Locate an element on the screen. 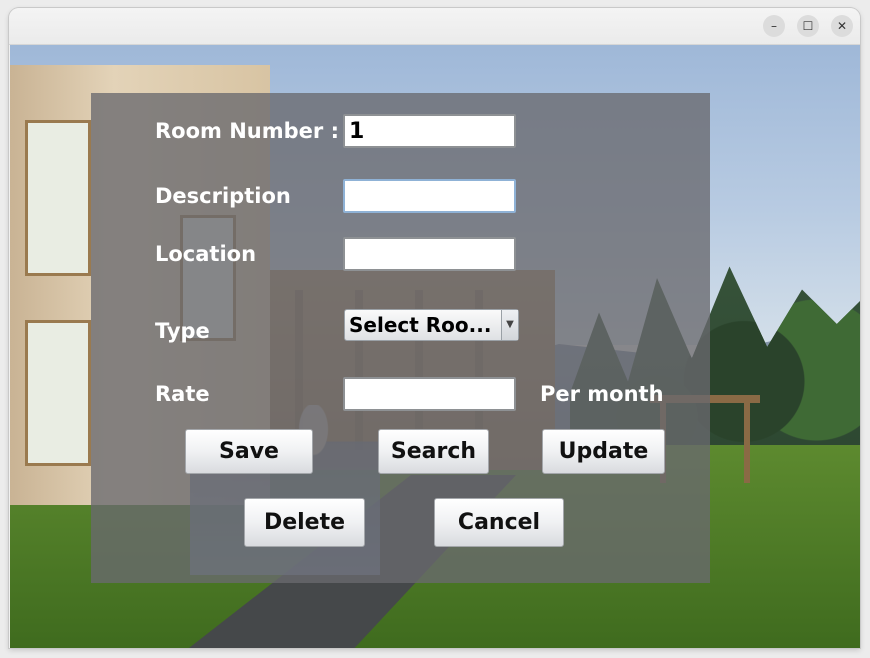 The width and height of the screenshot is (870, 658). maximize-button: ☐ is located at coordinates (808, 26).